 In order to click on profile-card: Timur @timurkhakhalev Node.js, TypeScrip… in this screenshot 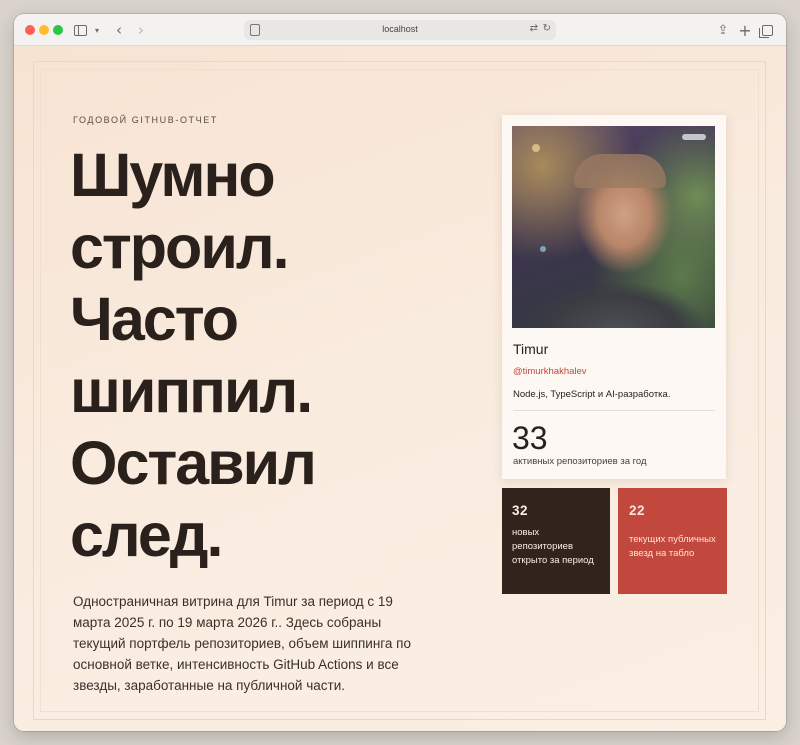, I will do `click(614, 297)`.